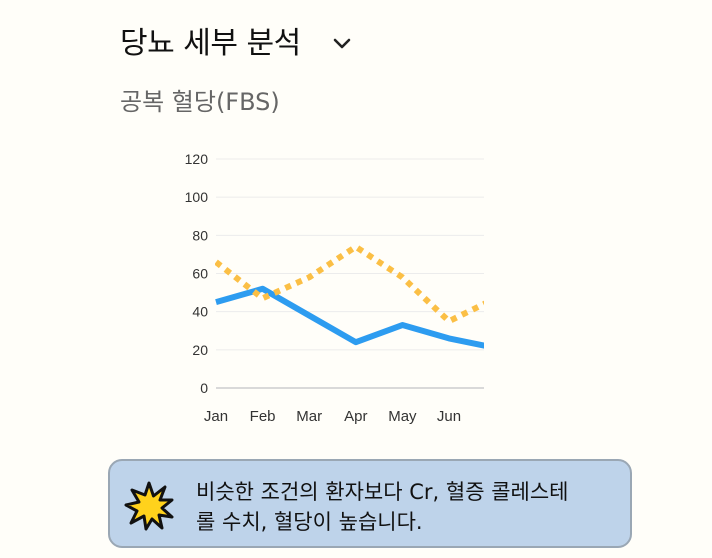 The image size is (712, 558). What do you see at coordinates (342, 43) in the screenshot?
I see `chevron-down-icon` at bounding box center [342, 43].